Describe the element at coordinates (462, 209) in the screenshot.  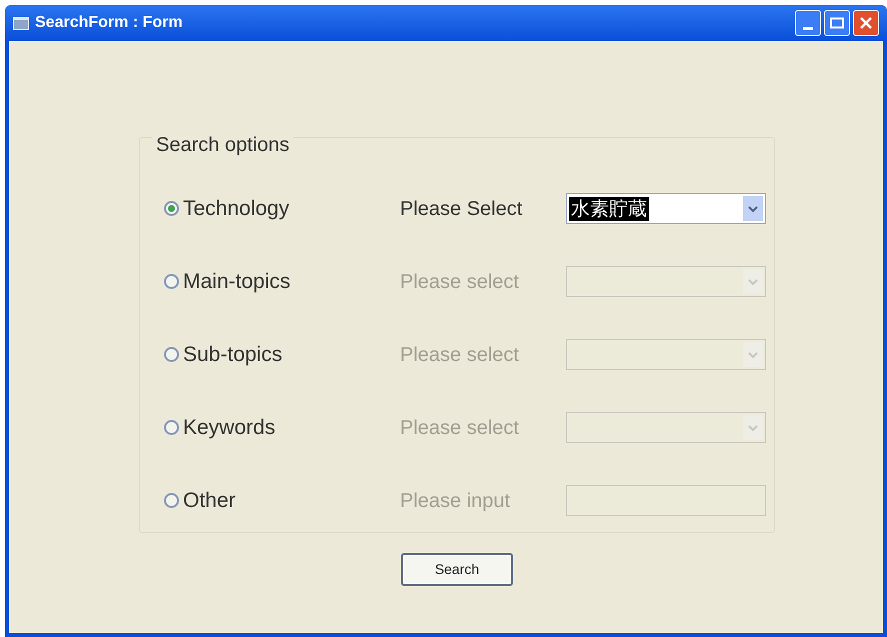
I see `field-prompt: Please Select` at that location.